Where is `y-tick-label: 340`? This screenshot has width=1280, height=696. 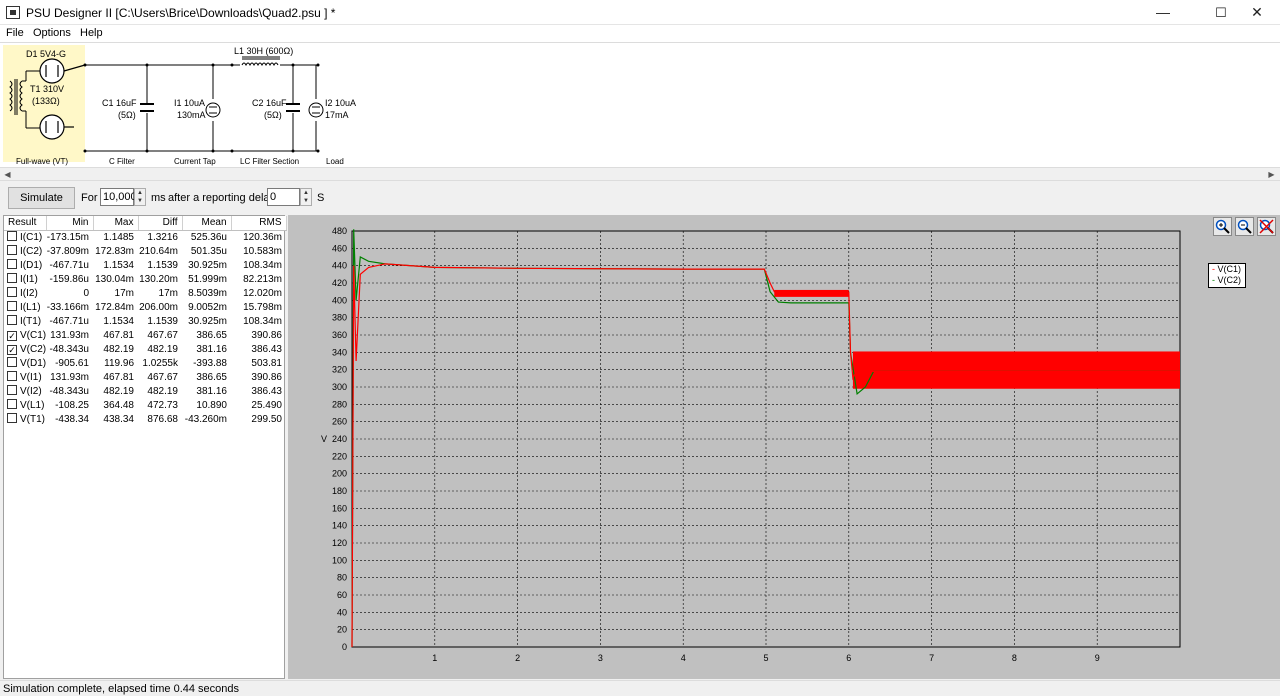
y-tick-label: 340 is located at coordinates (339, 352).